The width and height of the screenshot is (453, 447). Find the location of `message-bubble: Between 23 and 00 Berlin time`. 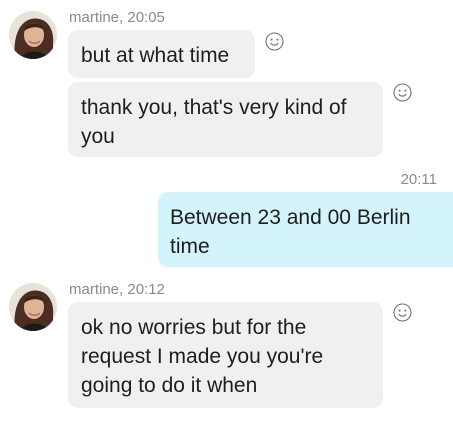

message-bubble: Between 23 and 00 Berlin time is located at coordinates (305, 229).